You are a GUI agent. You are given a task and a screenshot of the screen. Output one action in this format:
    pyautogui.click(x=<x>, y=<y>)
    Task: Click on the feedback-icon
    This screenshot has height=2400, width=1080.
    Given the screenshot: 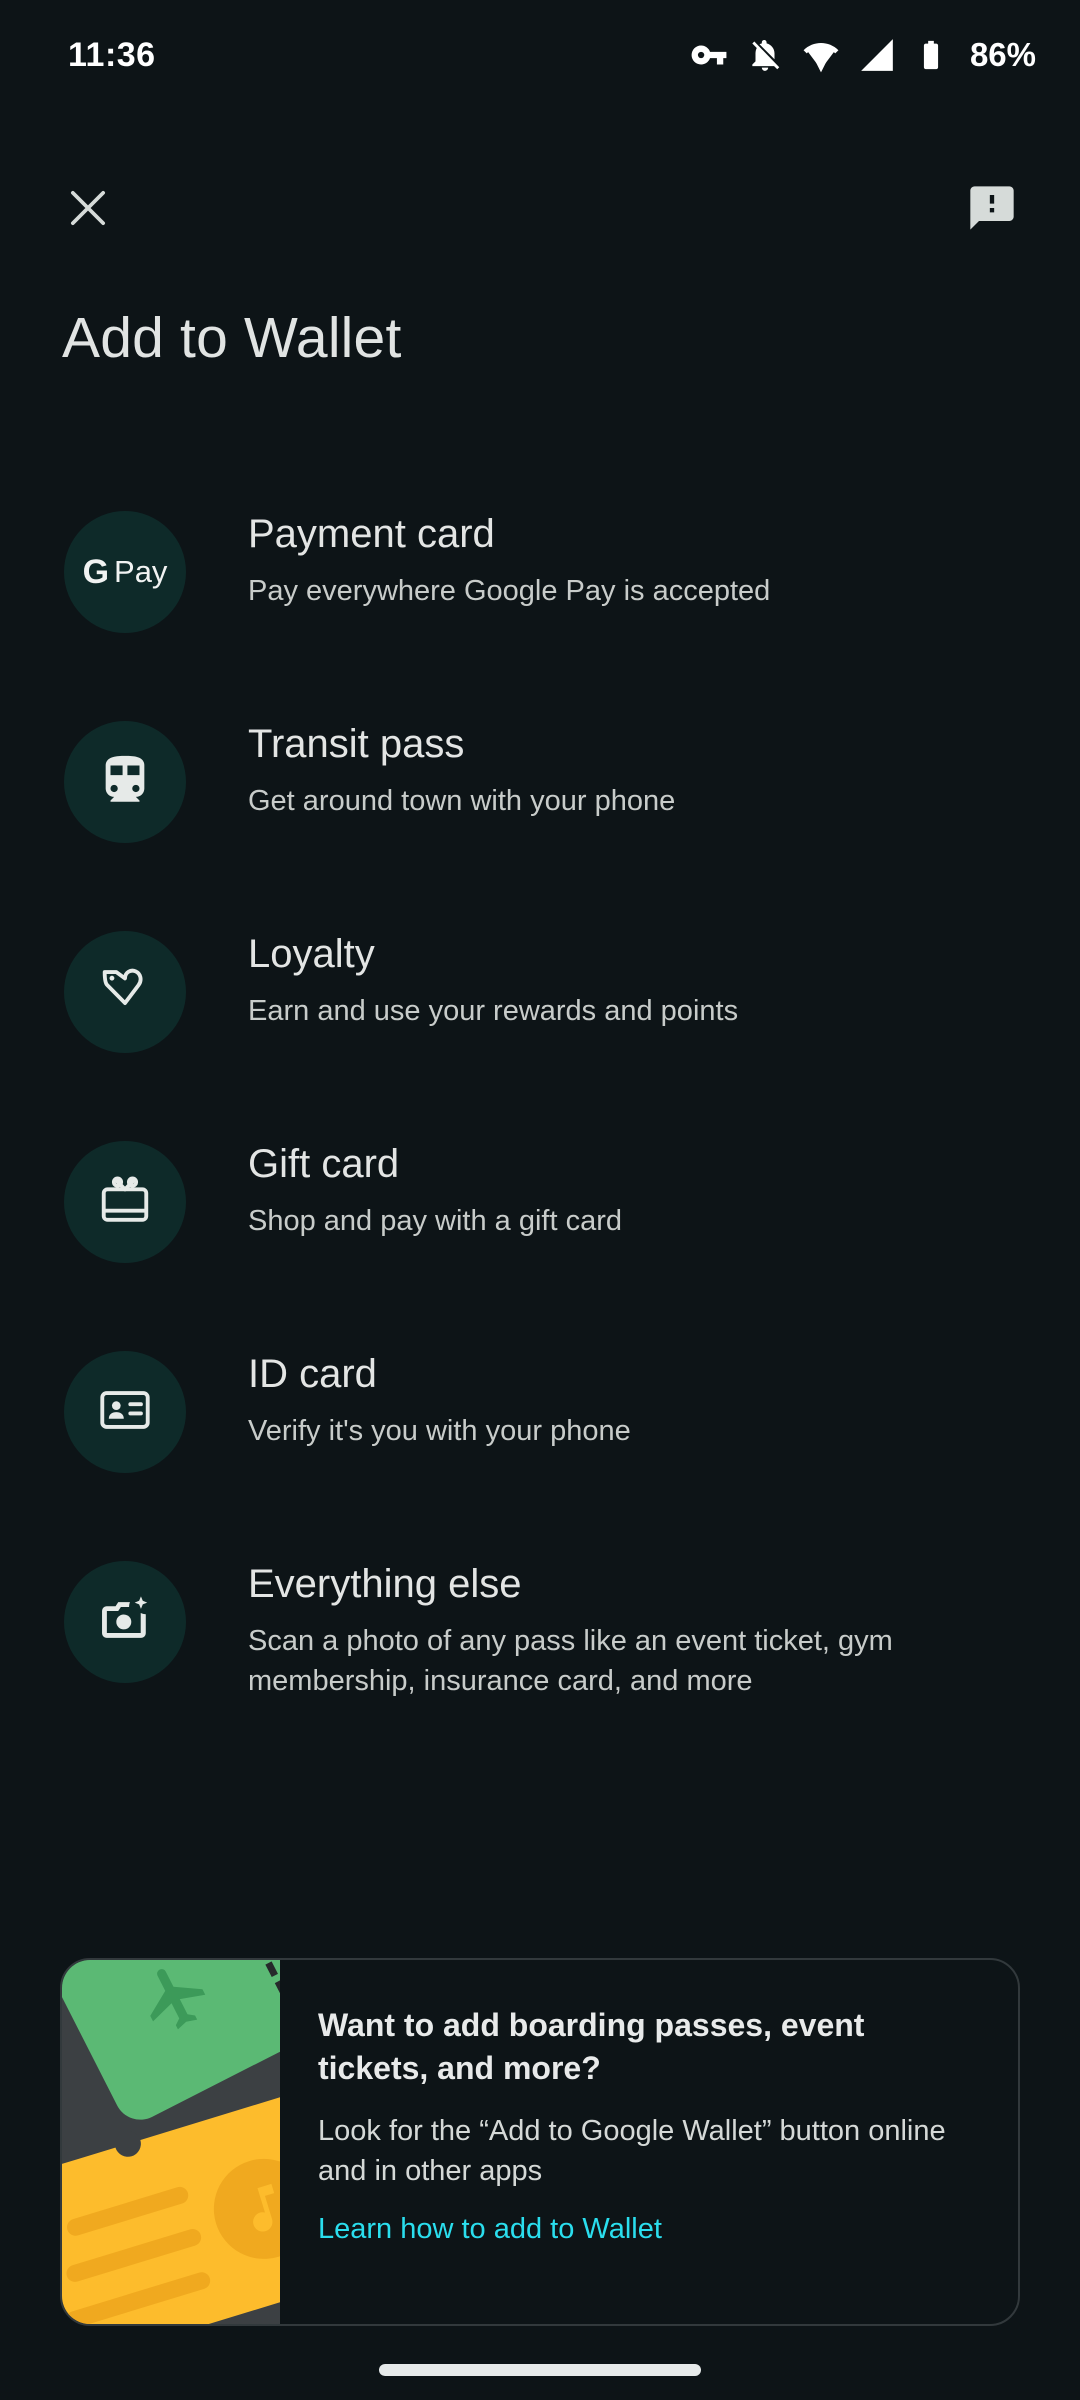 What is the action you would take?
    pyautogui.click(x=992, y=210)
    